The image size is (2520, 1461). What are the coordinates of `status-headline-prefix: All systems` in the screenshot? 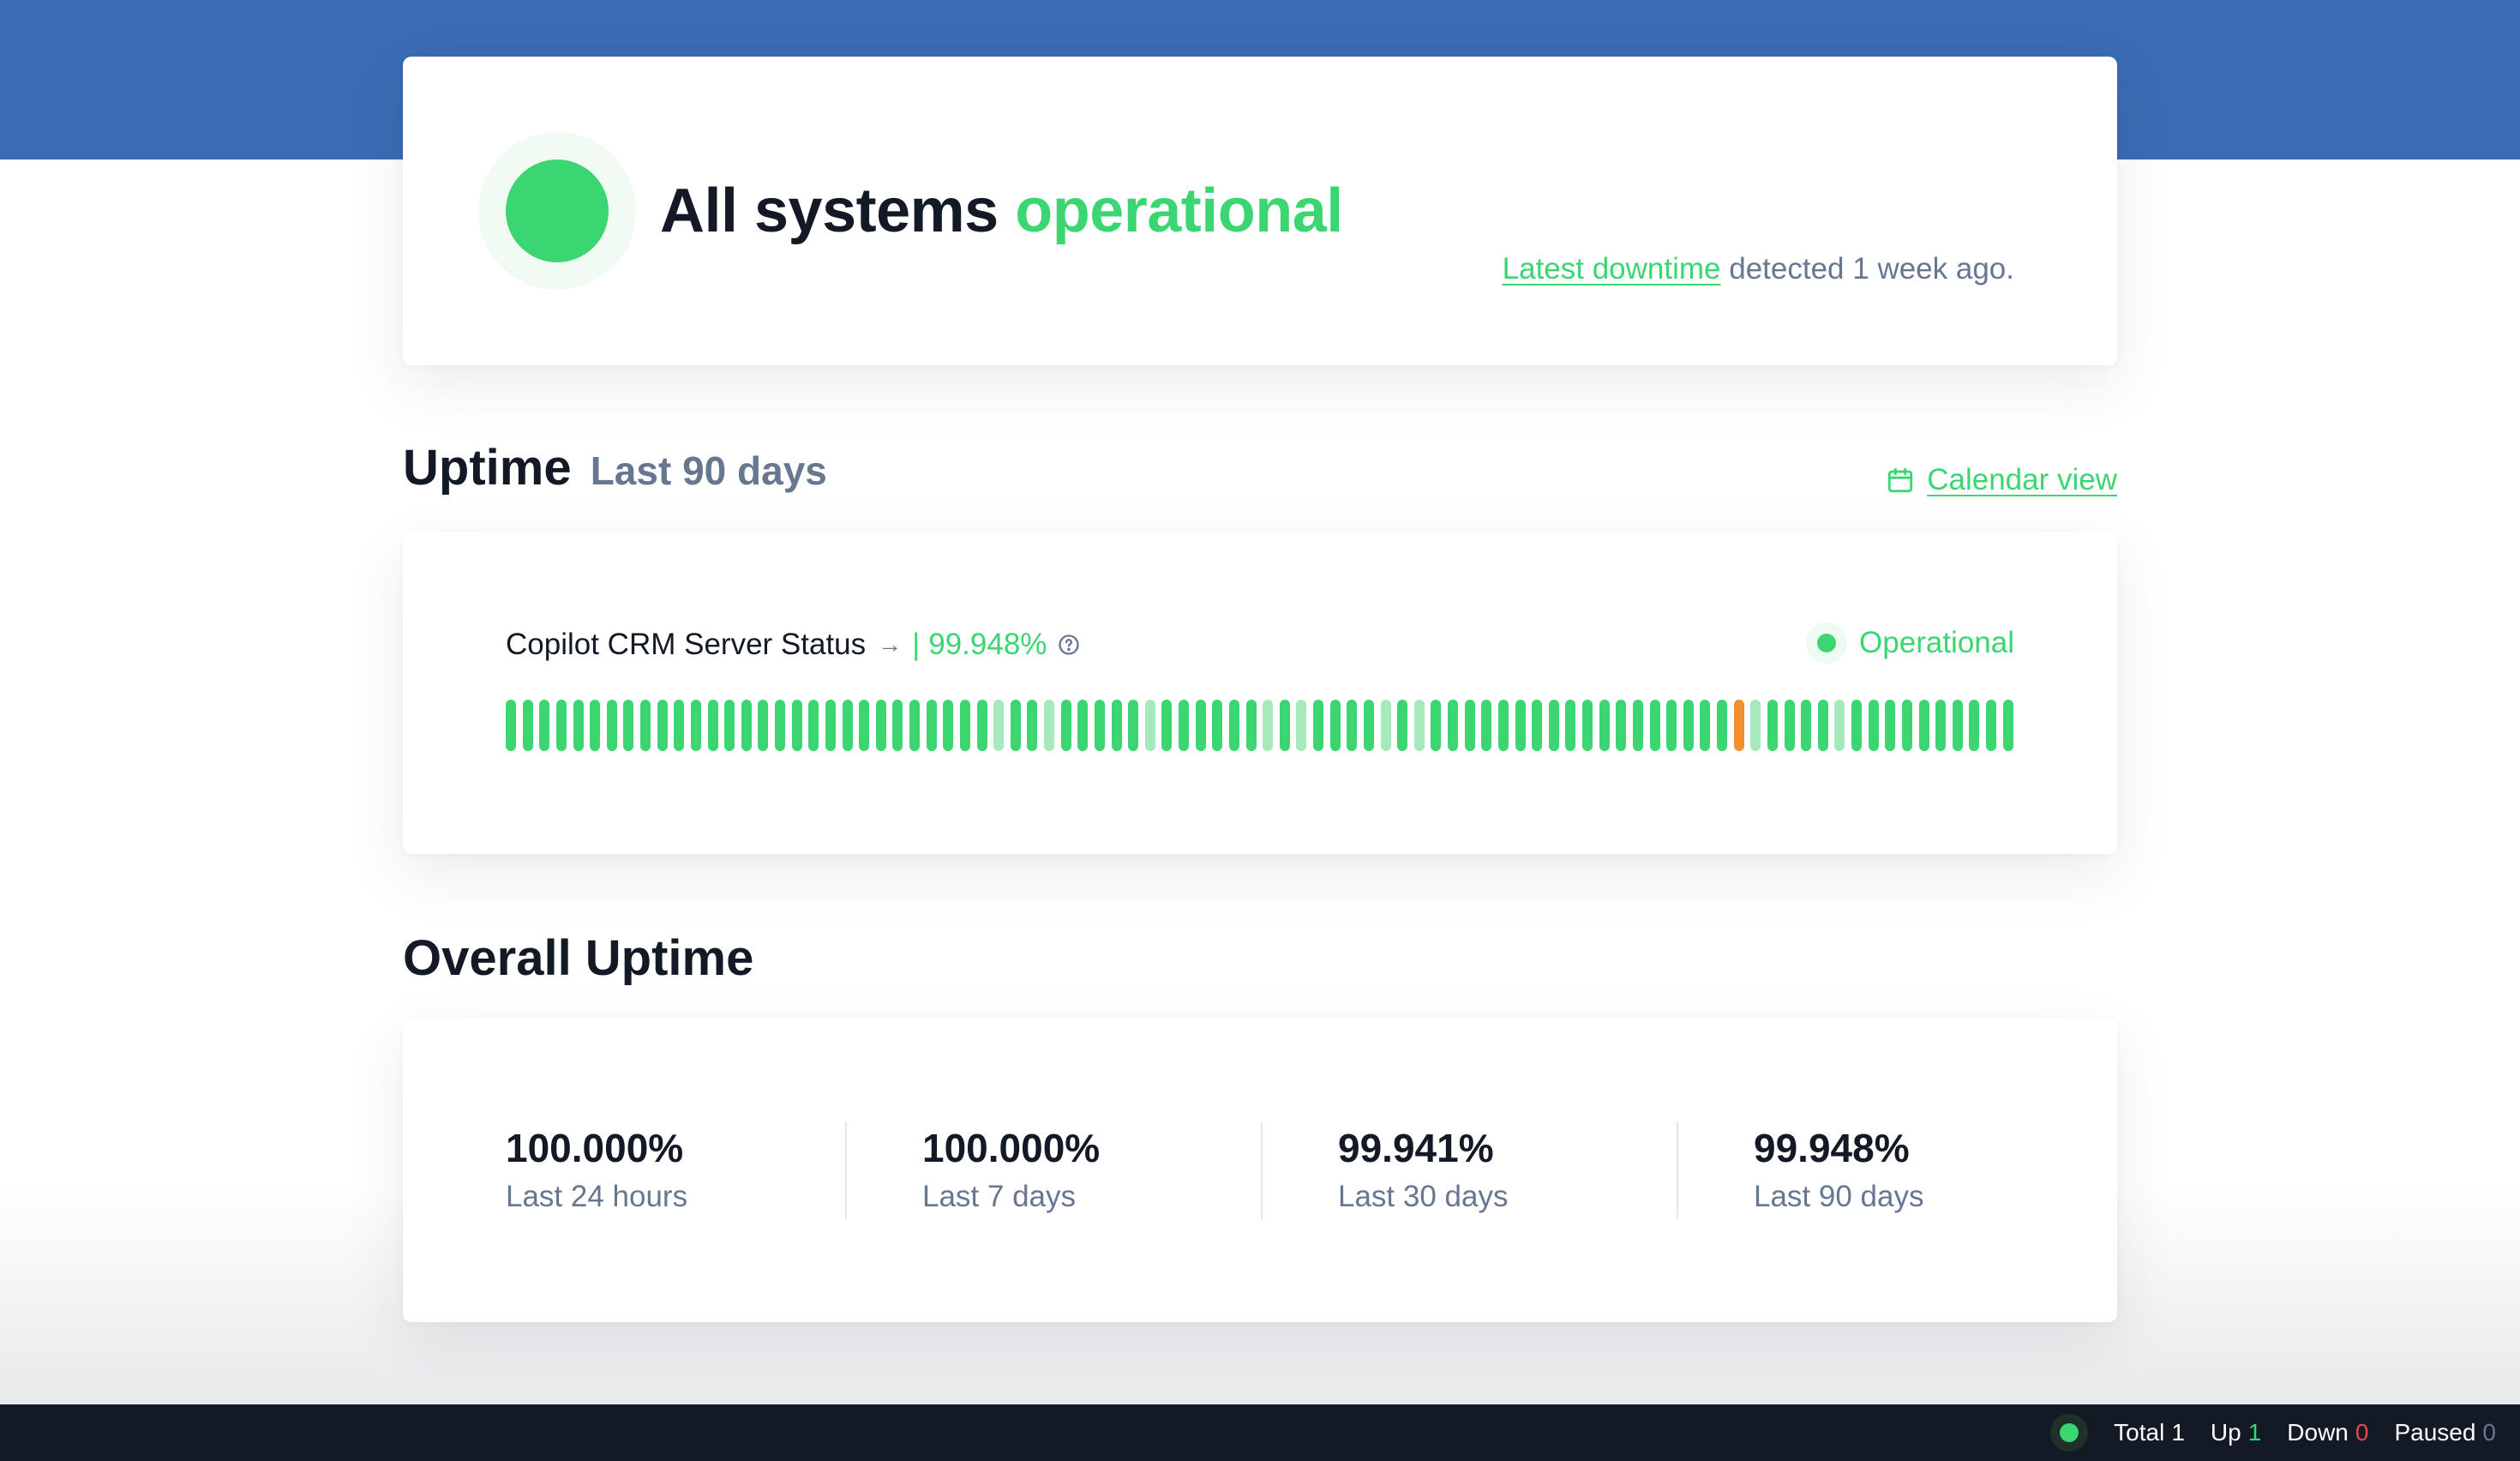 It's located at (829, 211).